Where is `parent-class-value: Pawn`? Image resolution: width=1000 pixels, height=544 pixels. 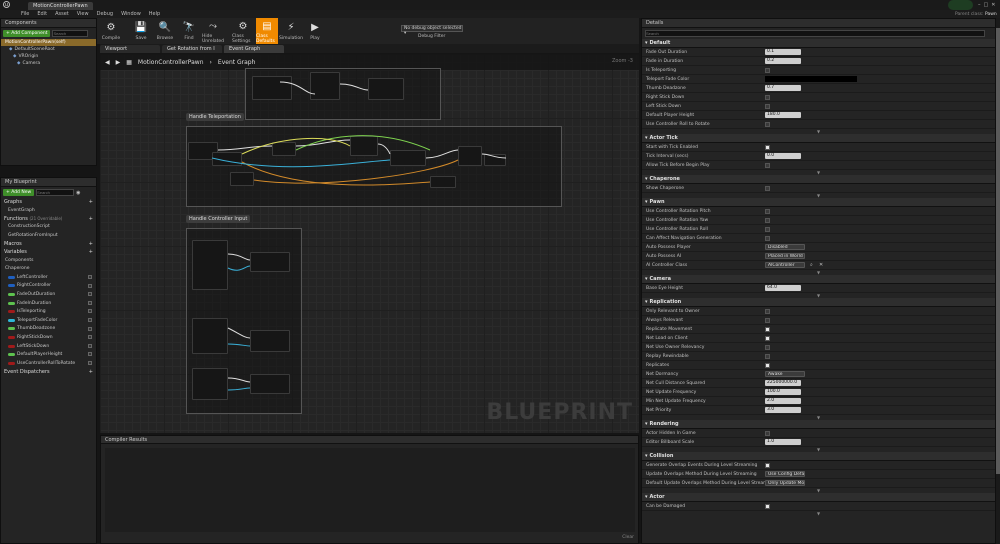 parent-class-value: Pawn is located at coordinates (991, 14).